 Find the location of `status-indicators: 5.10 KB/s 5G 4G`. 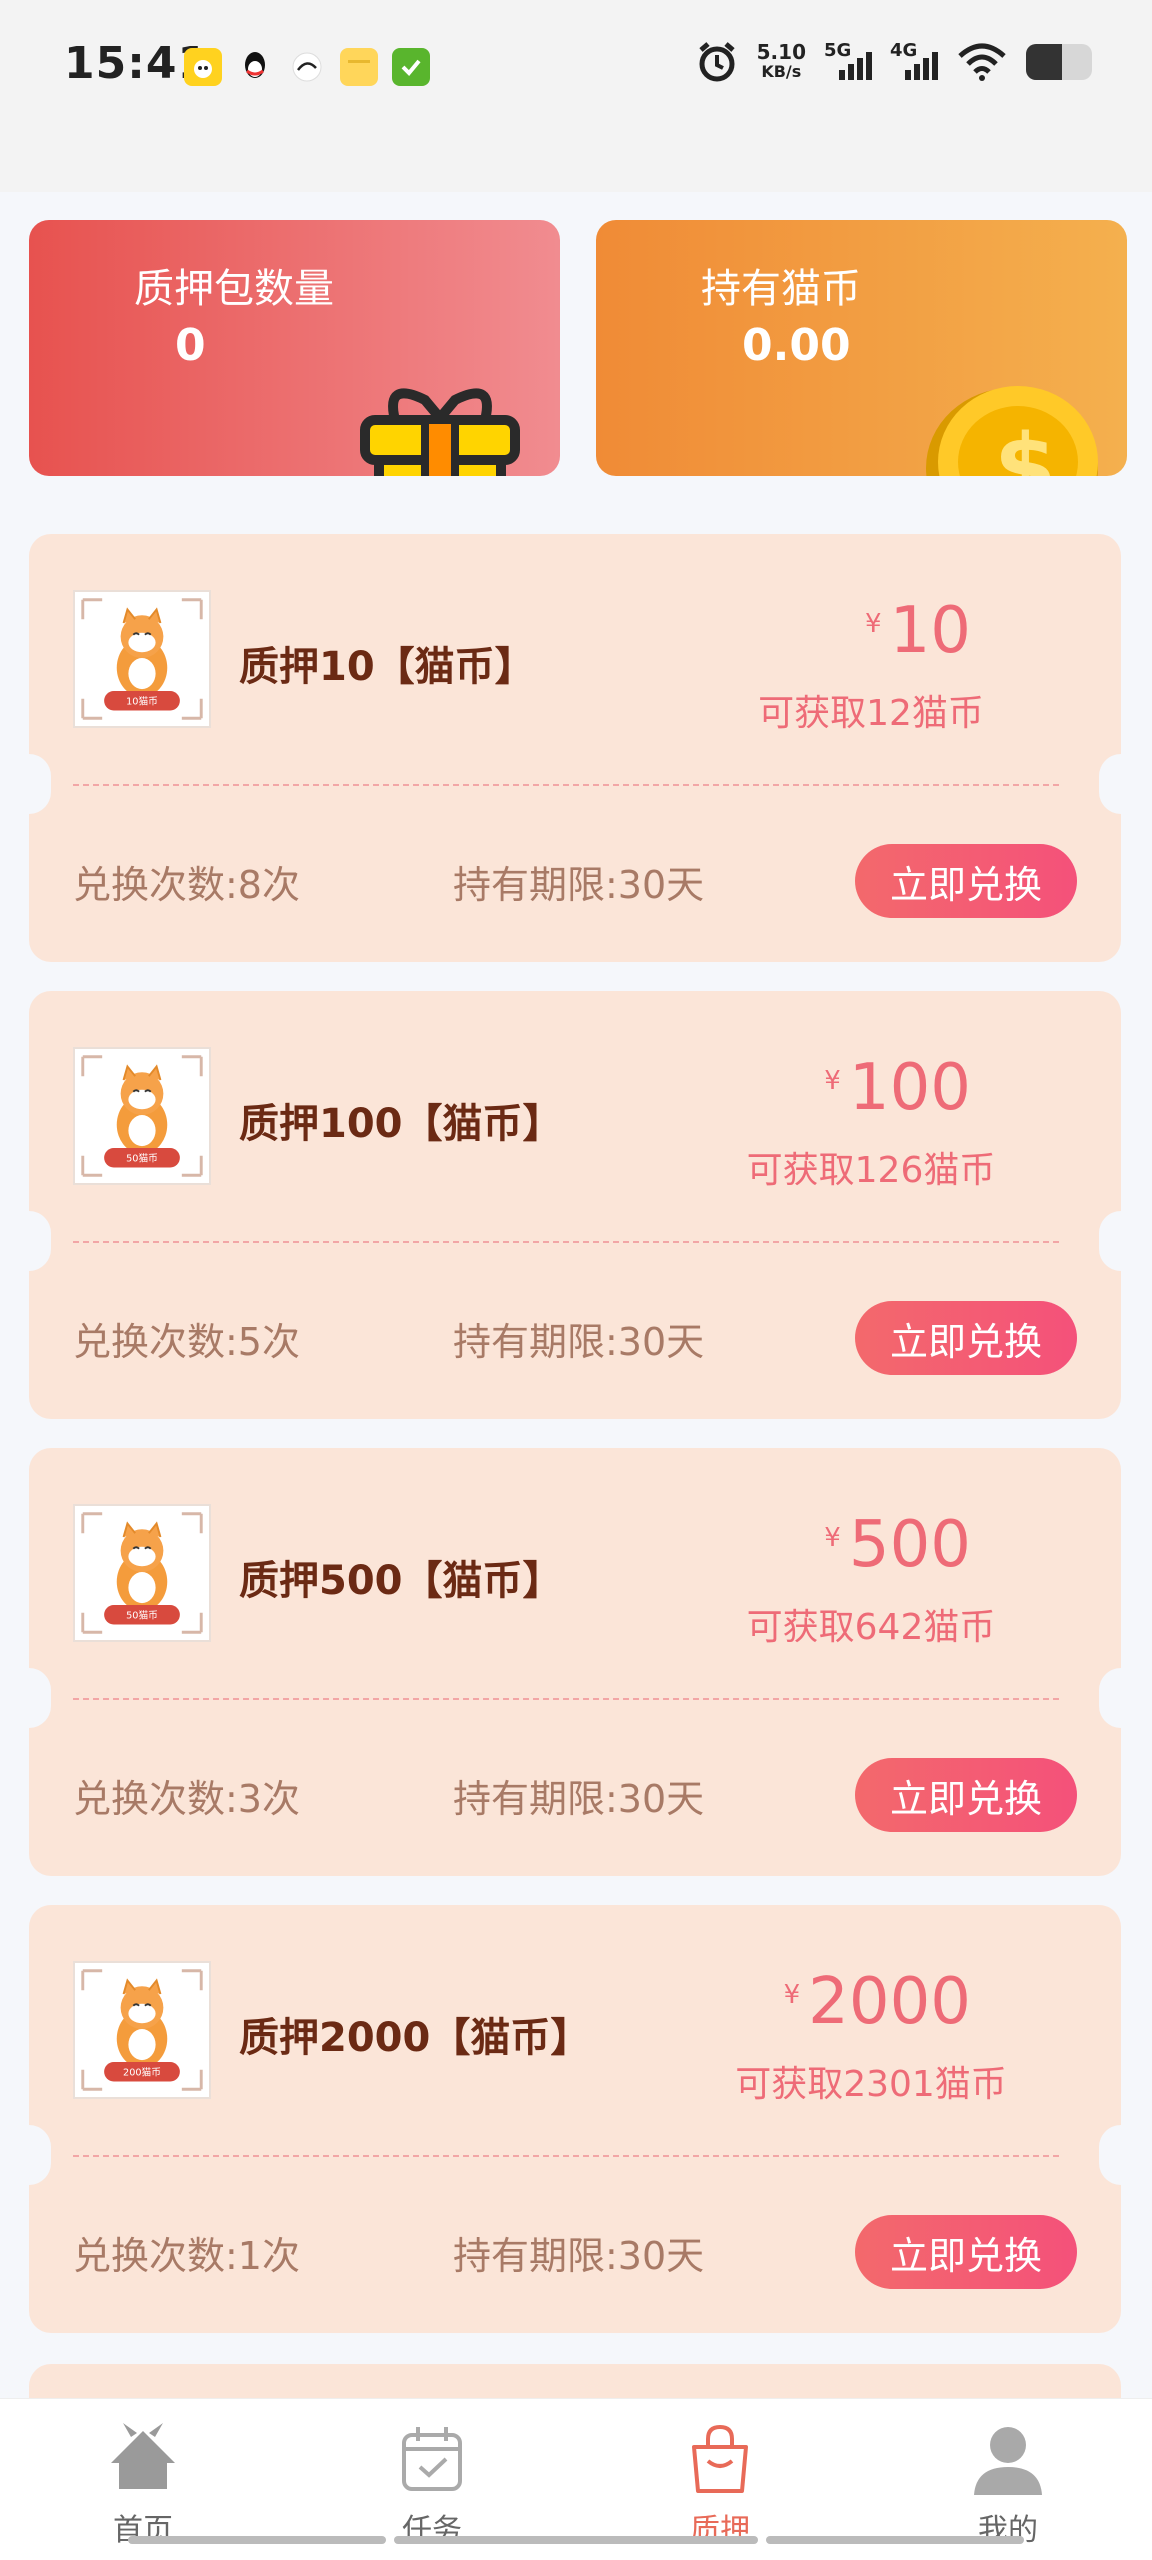

status-indicators: 5.10 KB/s 5G 4G is located at coordinates (893, 62).